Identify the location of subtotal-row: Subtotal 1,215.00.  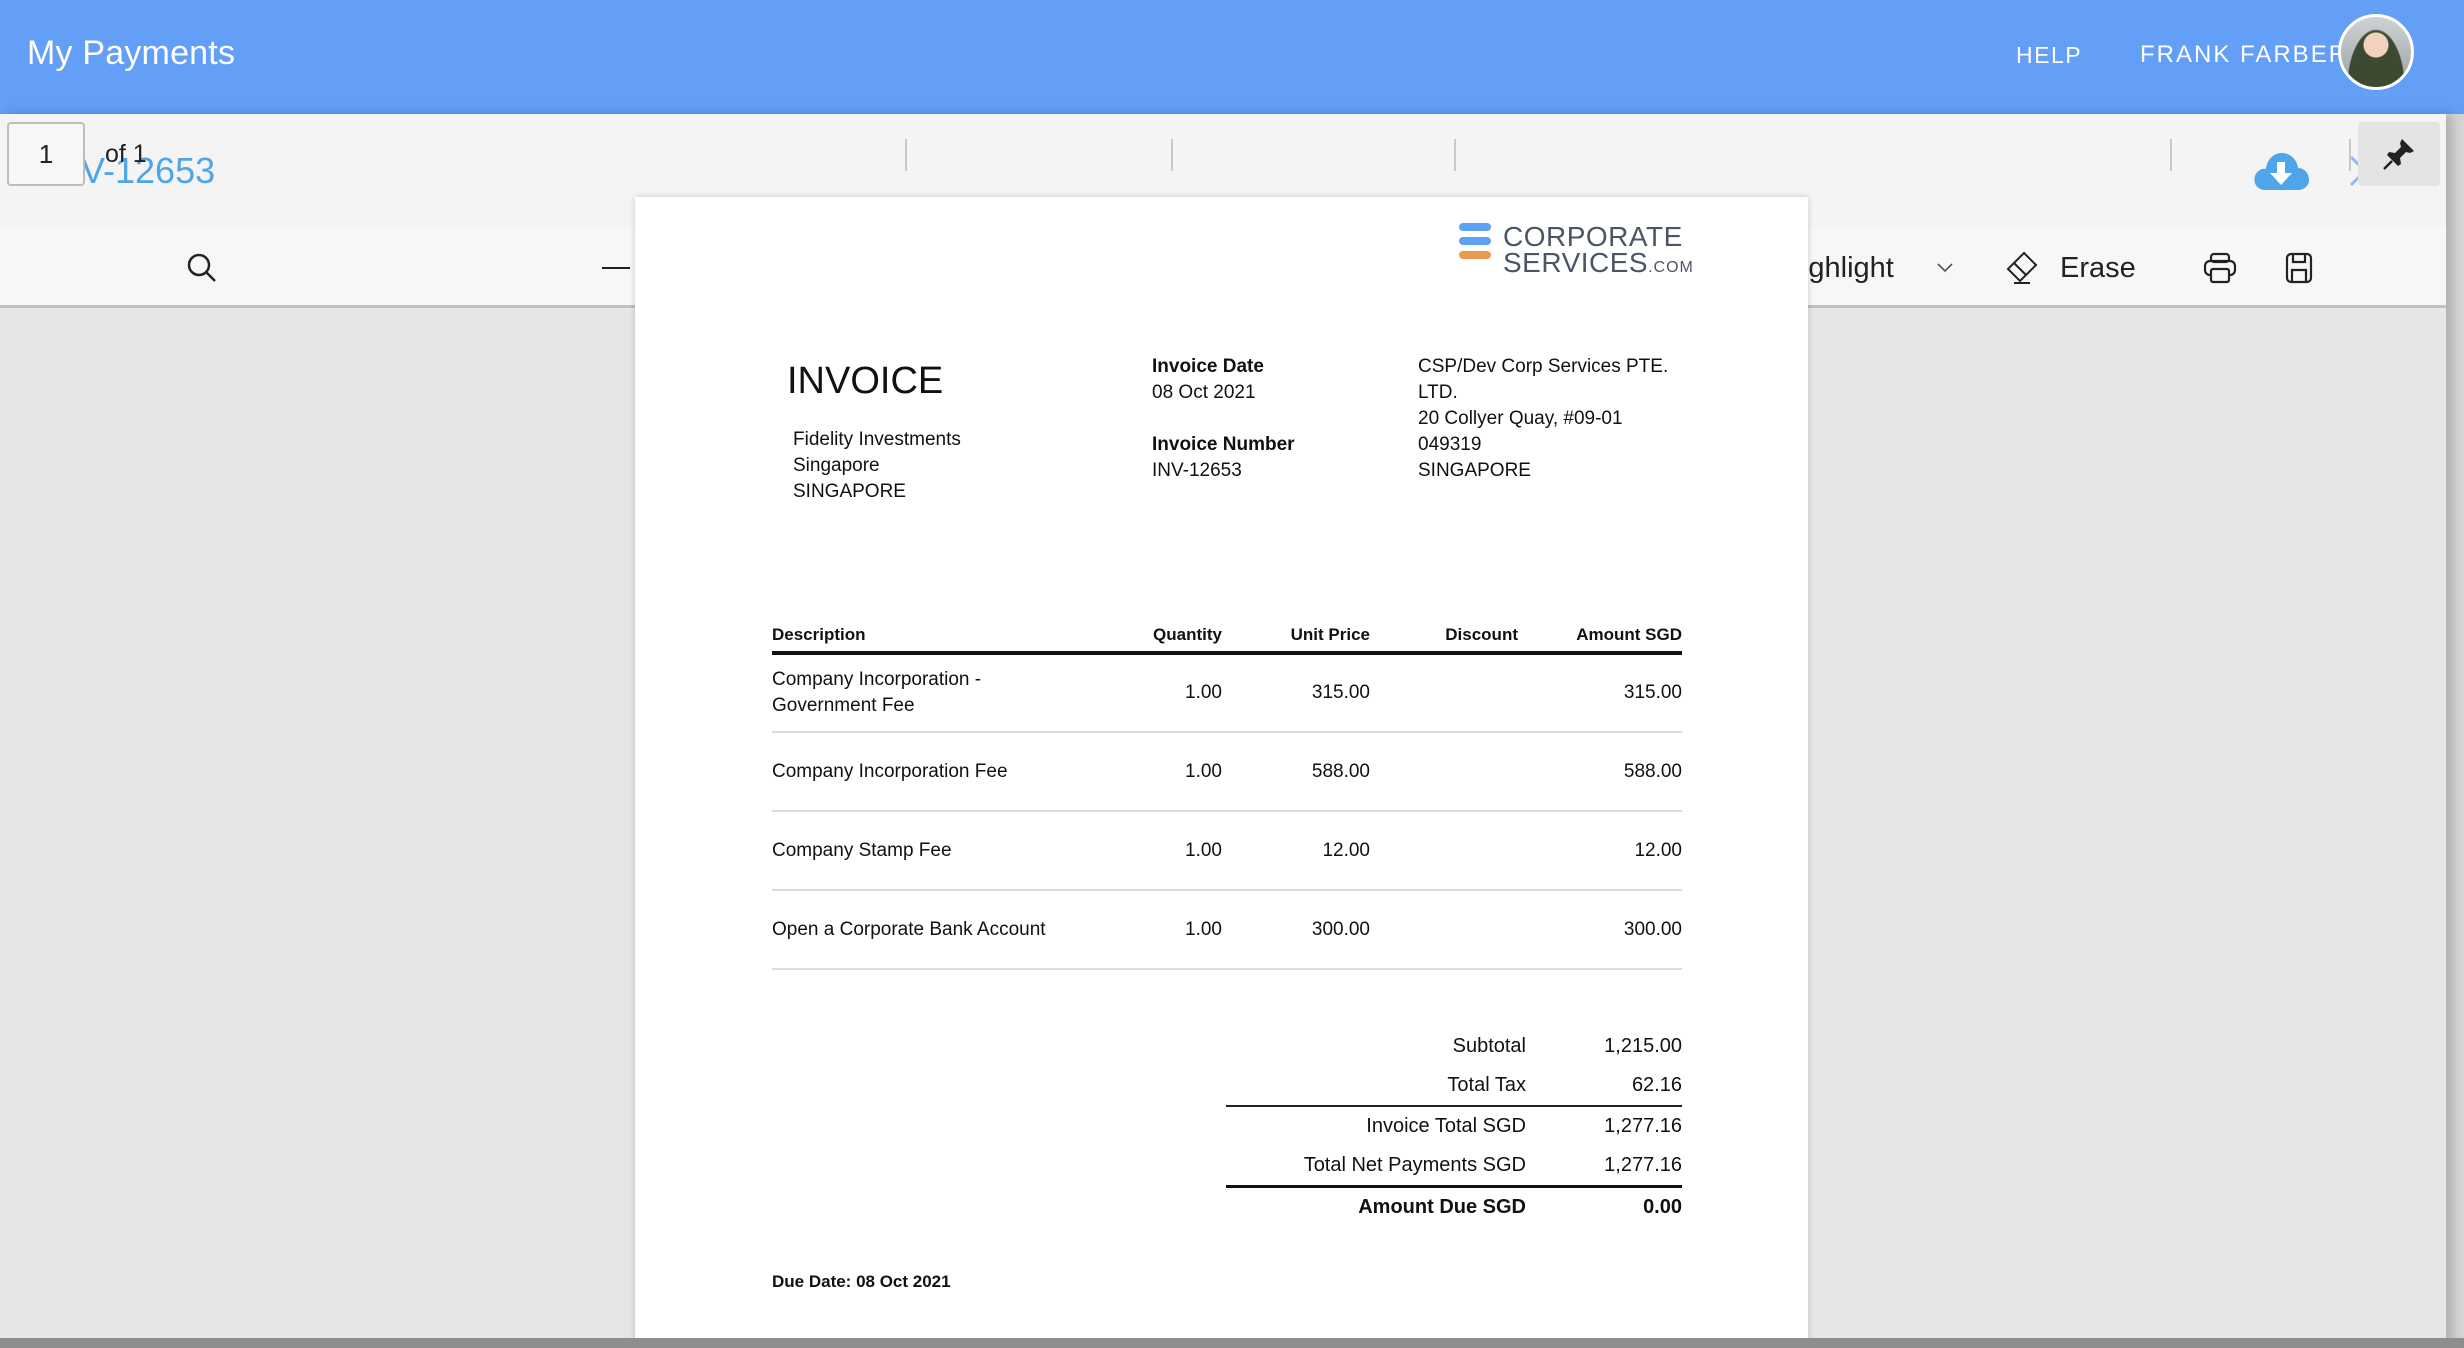
(1454, 1046).